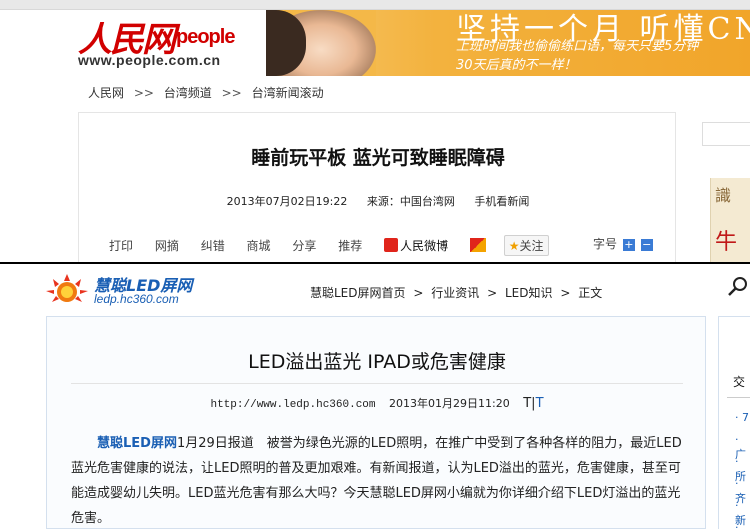 The width and height of the screenshot is (750, 529). What do you see at coordinates (514, 246) in the screenshot?
I see `star-icon: ★` at bounding box center [514, 246].